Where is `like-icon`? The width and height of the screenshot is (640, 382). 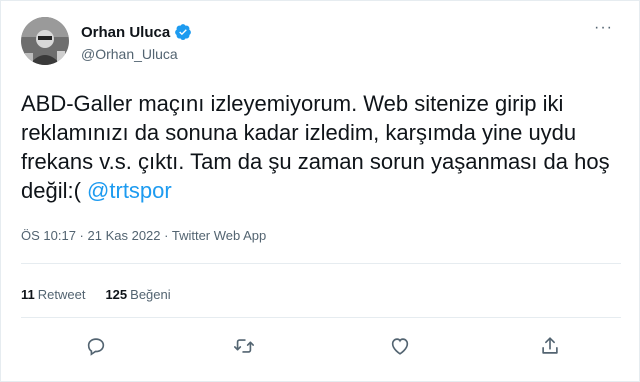
like-icon is located at coordinates (400, 346).